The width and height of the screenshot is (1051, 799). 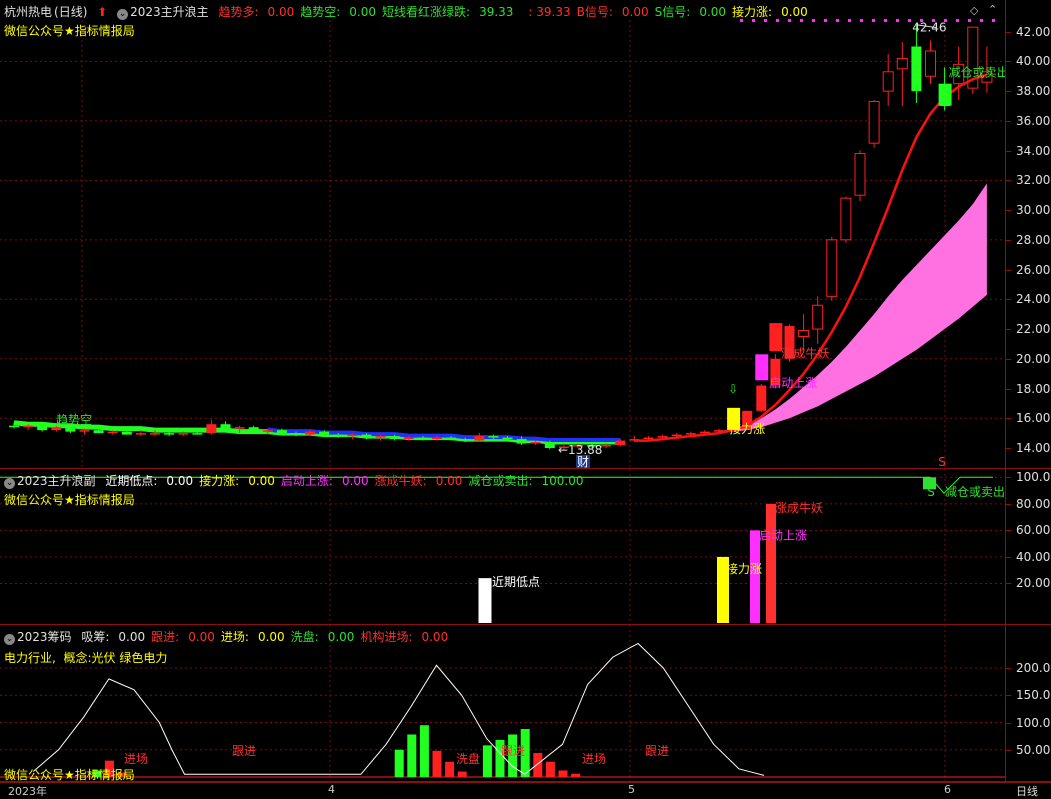 What do you see at coordinates (1033, 530) in the screenshot?
I see `axis-tick-label: 60.00` at bounding box center [1033, 530].